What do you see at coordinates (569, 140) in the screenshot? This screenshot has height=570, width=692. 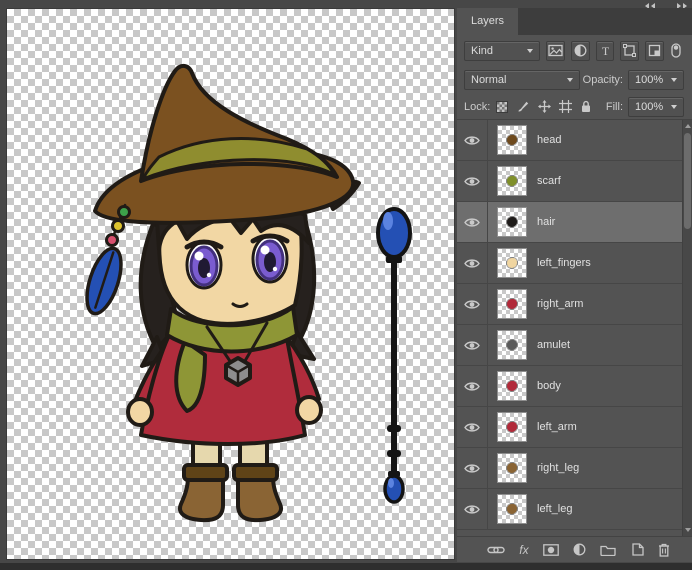 I see `layer-row: head` at bounding box center [569, 140].